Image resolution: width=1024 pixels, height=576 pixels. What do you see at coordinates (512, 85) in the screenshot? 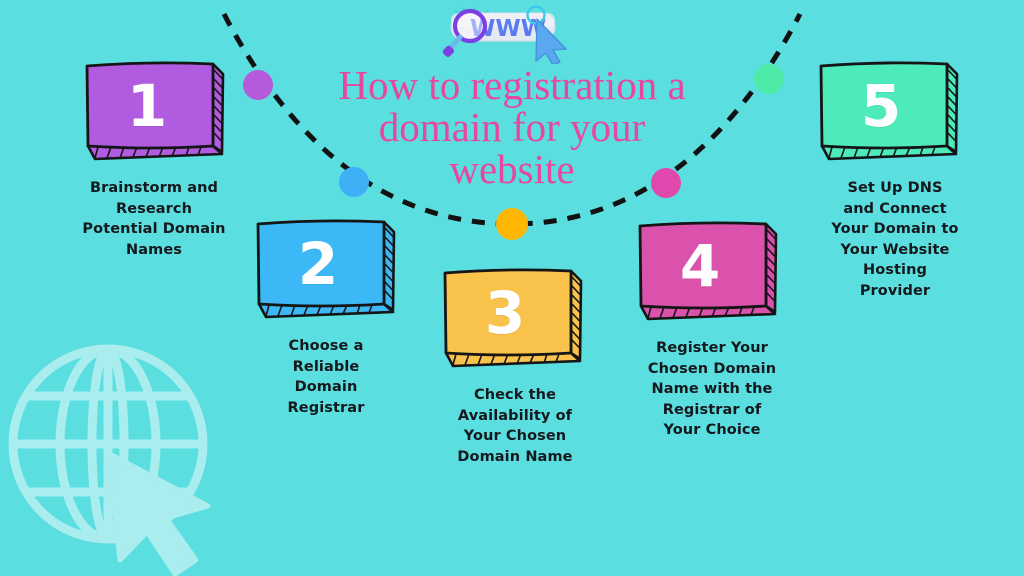
I see `title-line-1: How to registration a` at bounding box center [512, 85].